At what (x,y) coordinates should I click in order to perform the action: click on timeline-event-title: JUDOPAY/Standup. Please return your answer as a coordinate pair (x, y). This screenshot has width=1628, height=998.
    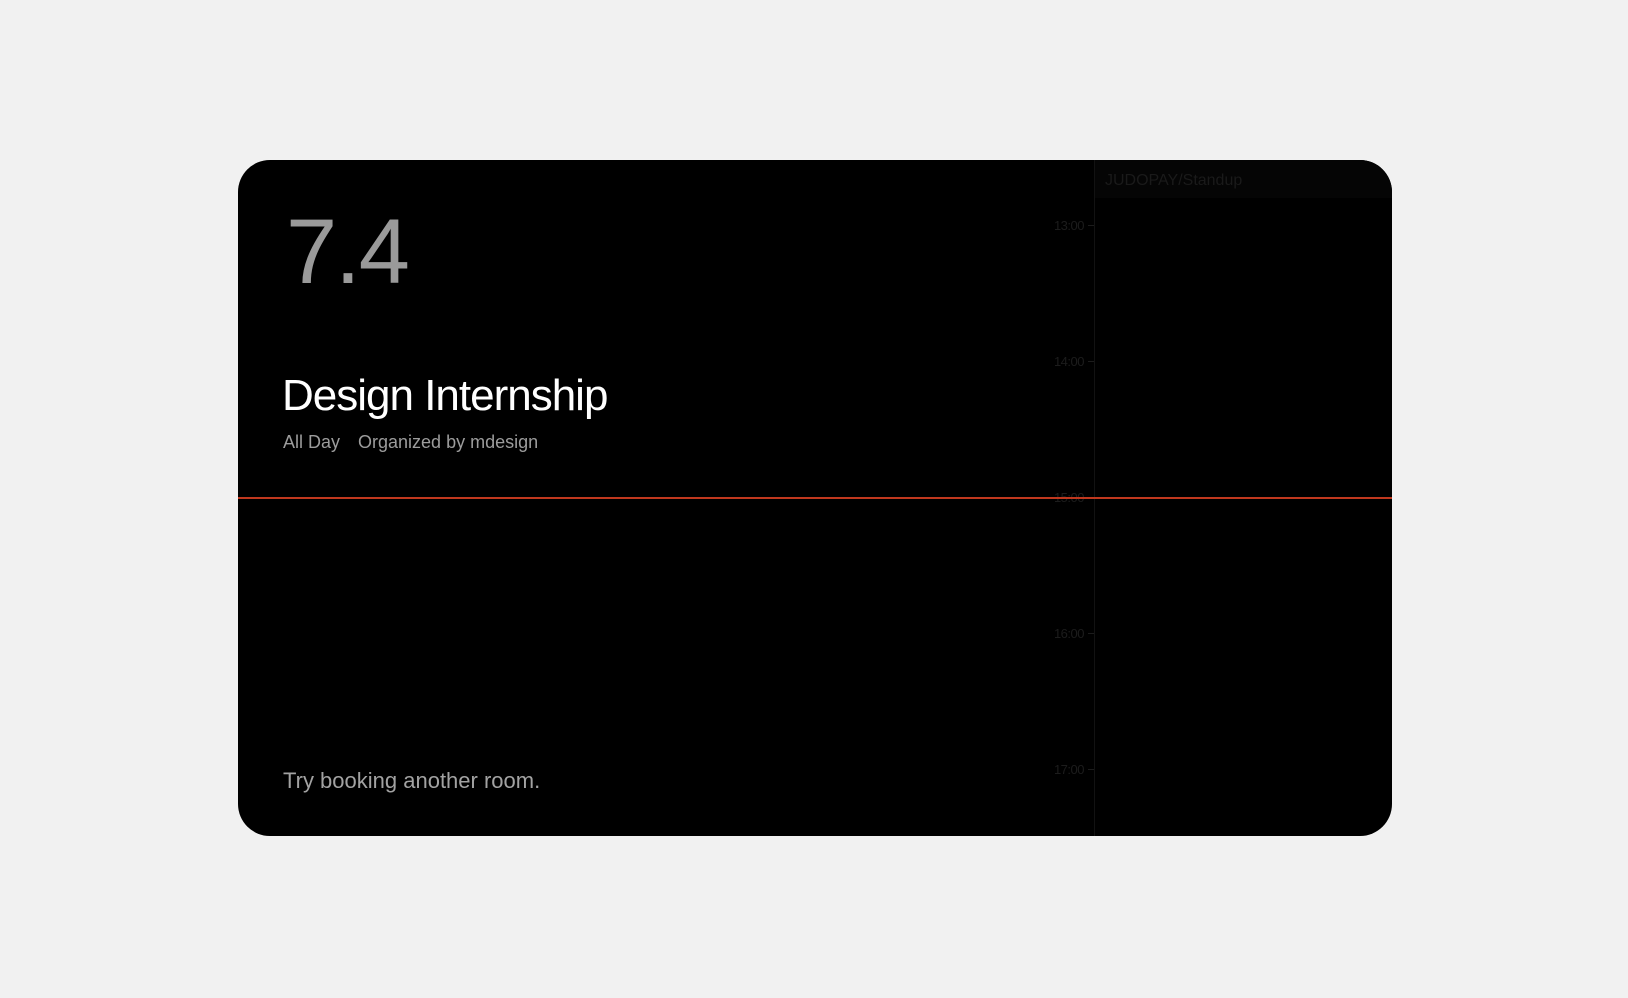
    Looking at the image, I should click on (1174, 180).